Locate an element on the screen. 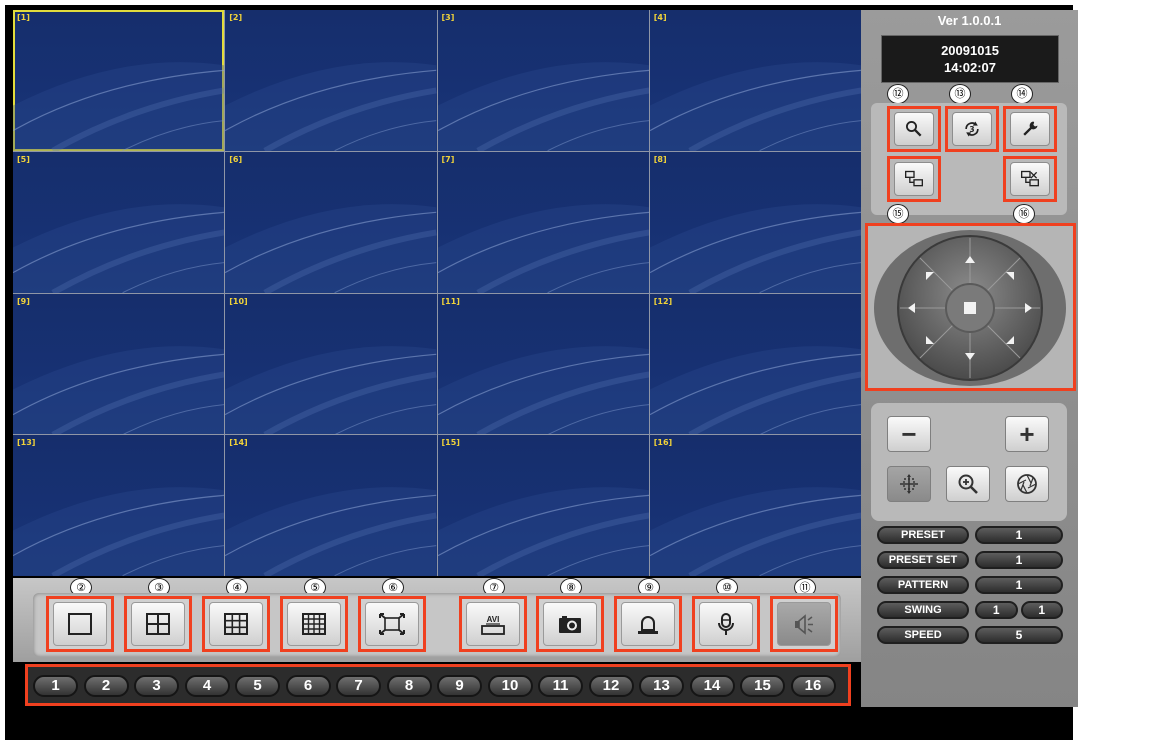 Image resolution: width=1162 pixels, height=740 pixels. callout-14: ⑭ is located at coordinates (1022, 94).